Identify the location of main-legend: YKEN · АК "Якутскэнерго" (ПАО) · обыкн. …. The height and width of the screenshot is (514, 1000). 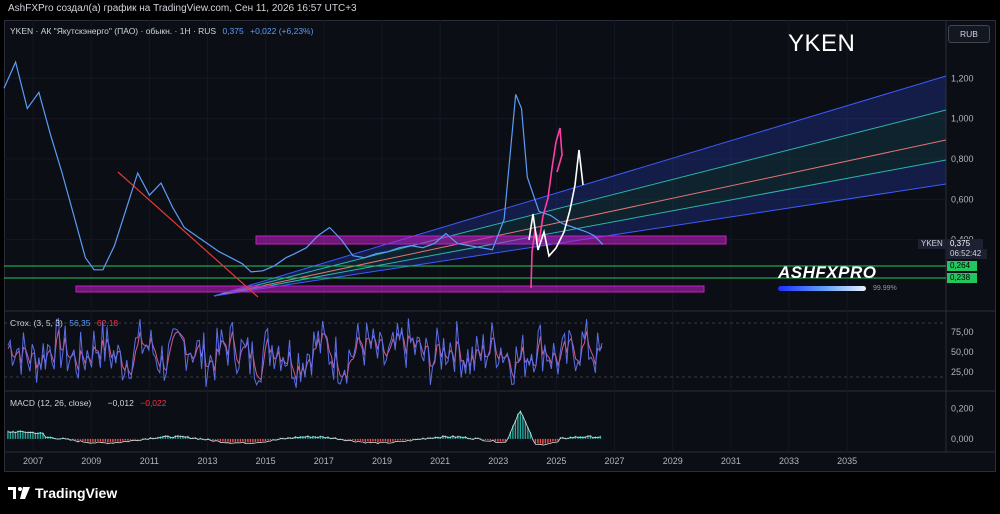
(161, 31).